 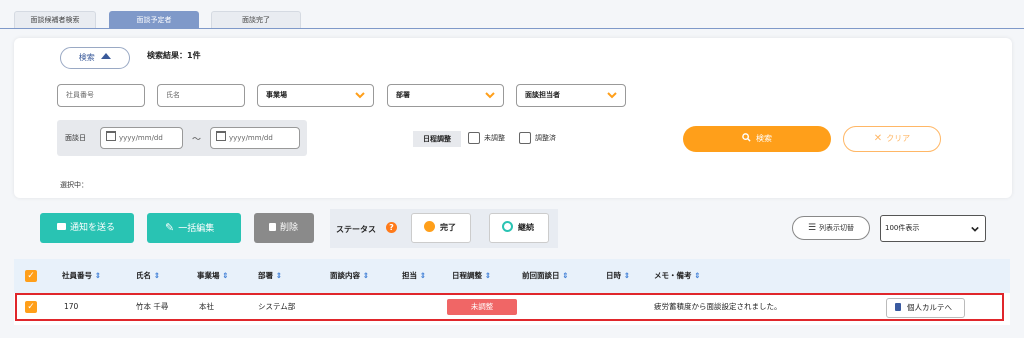 I want to click on clear-button: ✕ クリア, so click(x=892, y=139).